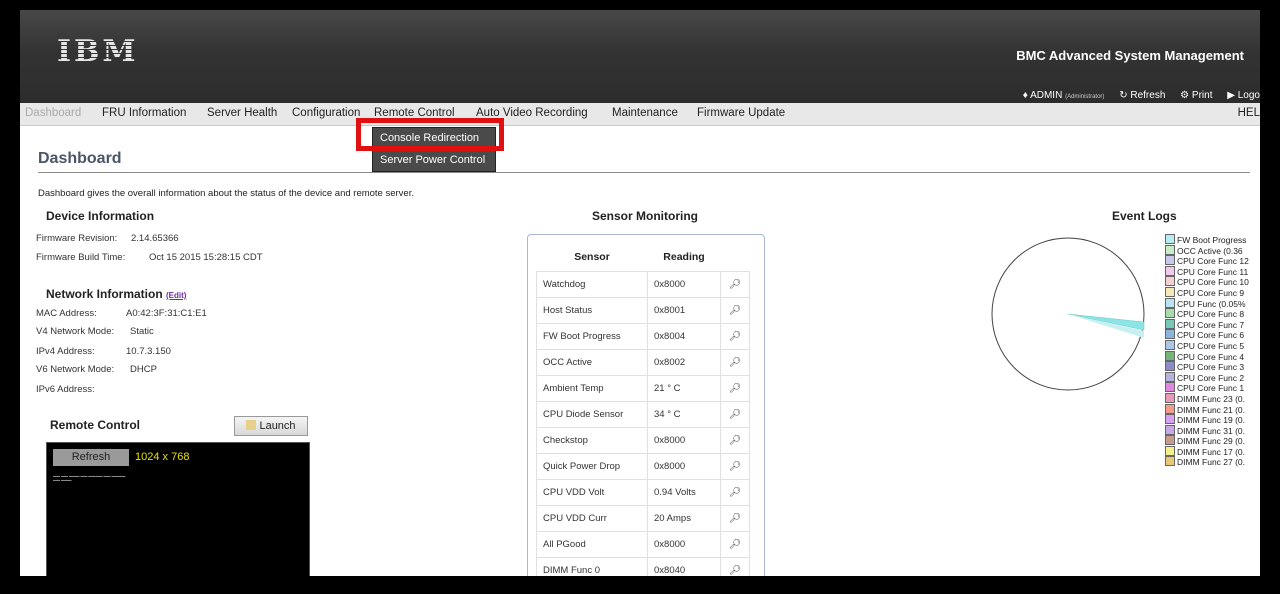 Image resolution: width=1280 pixels, height=594 pixels. Describe the element at coordinates (155, 238) in the screenshot. I see `fw-revision-value: 2.14.65366` at that location.